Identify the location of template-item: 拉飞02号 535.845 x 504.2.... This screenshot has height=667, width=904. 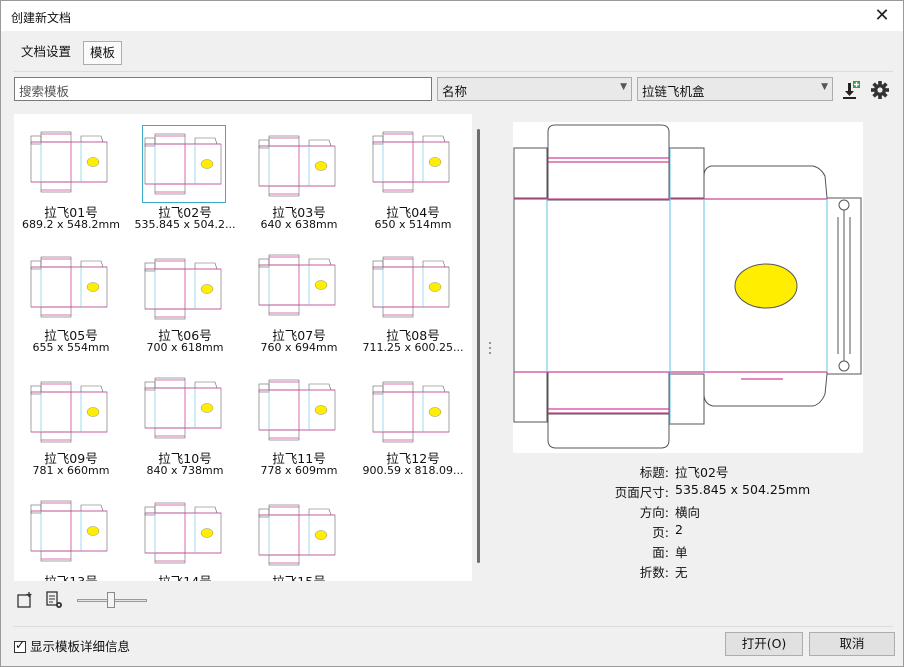
(185, 175).